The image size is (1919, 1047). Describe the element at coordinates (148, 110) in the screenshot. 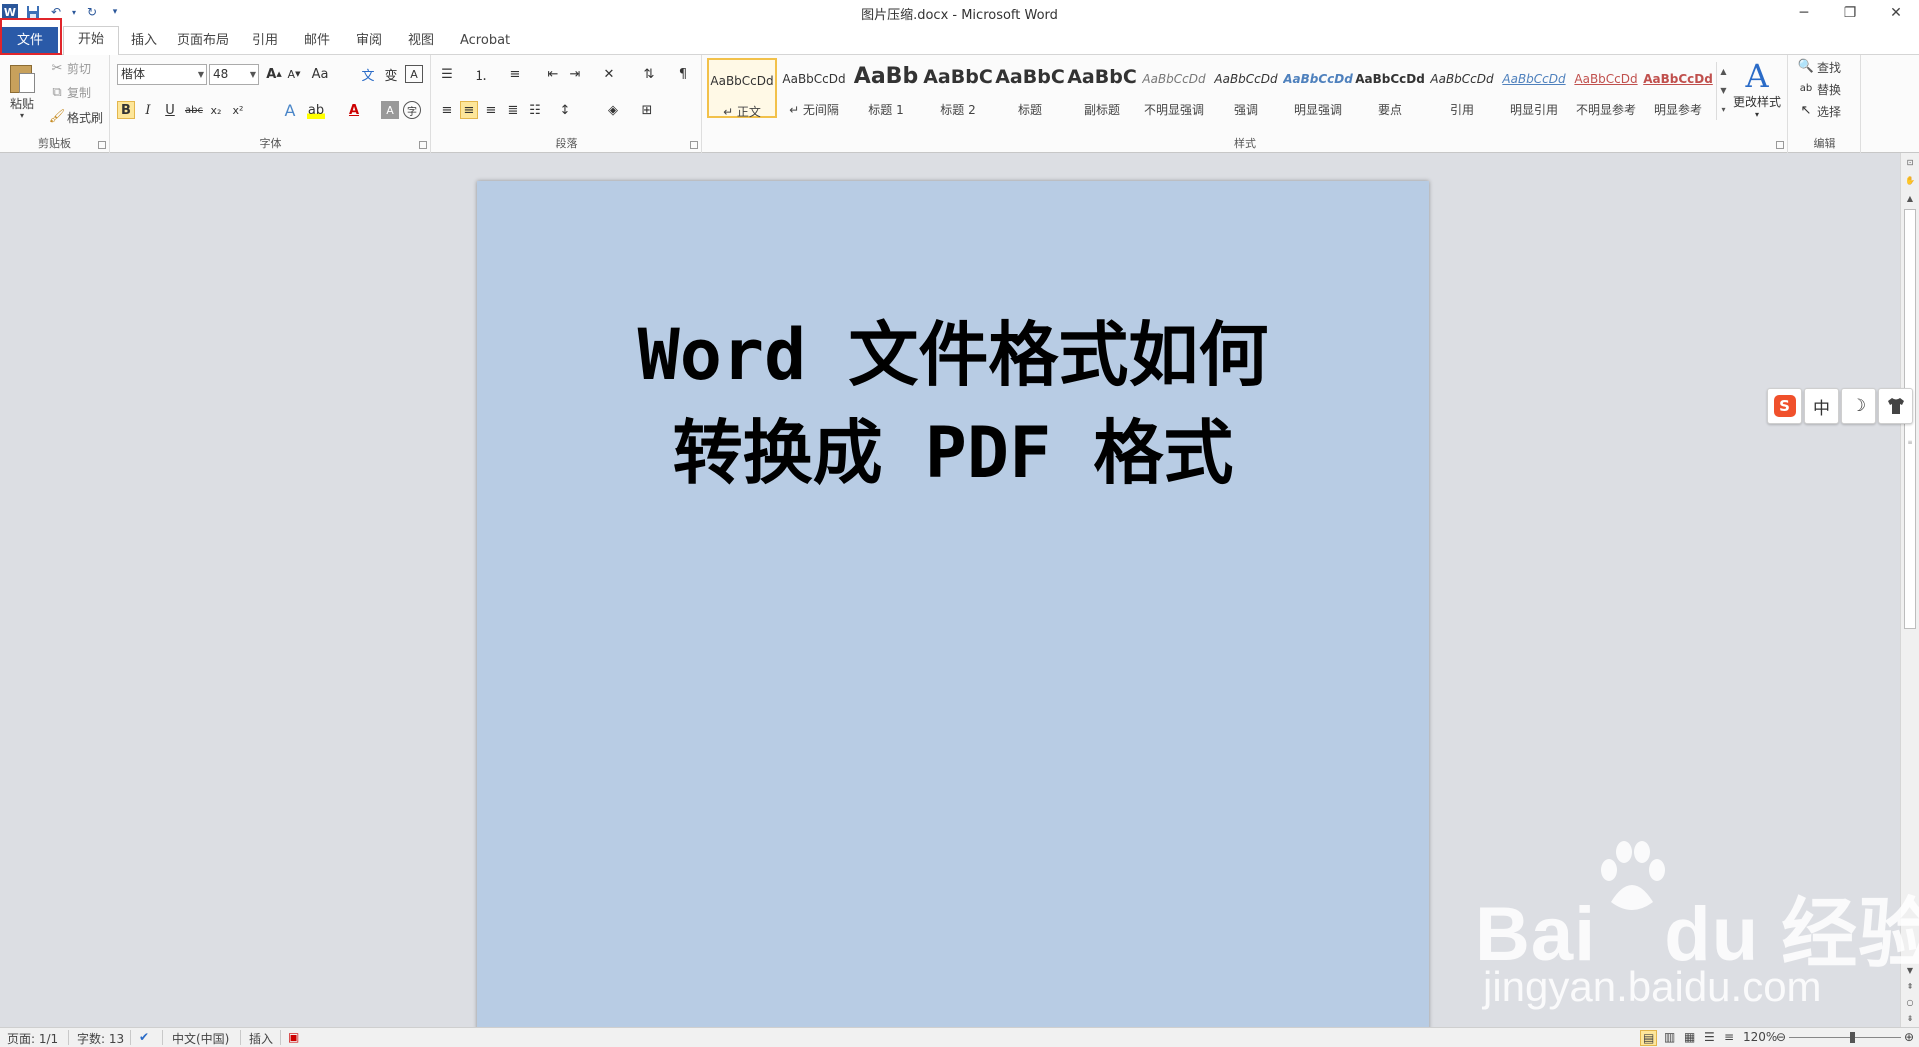

I see `italic-button: I` at that location.